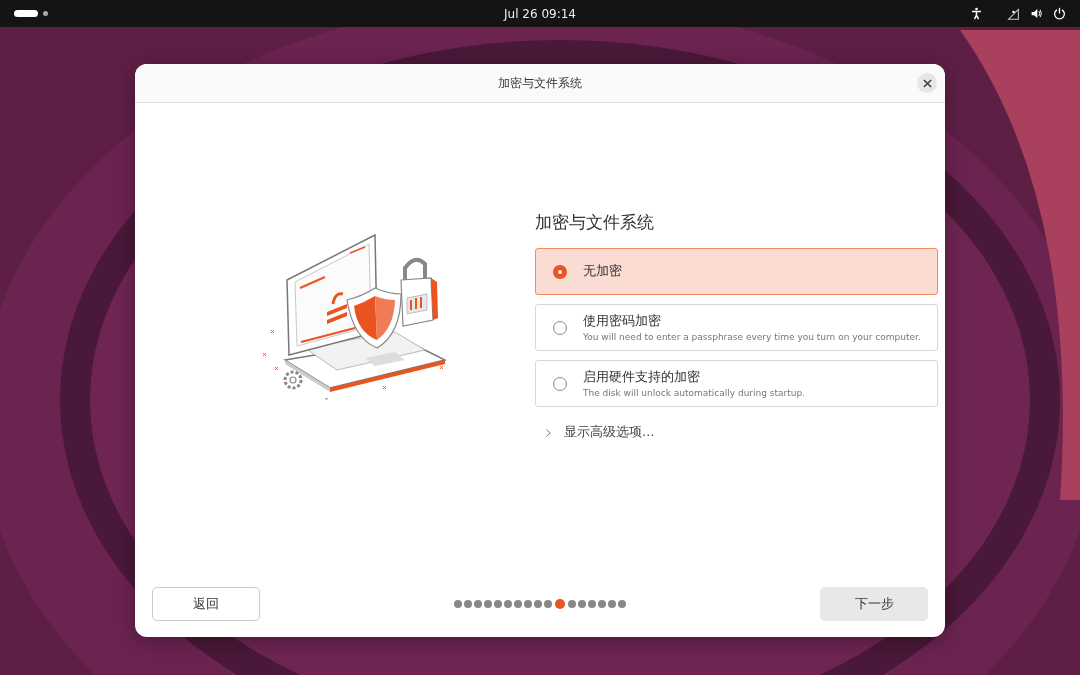 The image size is (1080, 675). What do you see at coordinates (752, 337) in the screenshot?
I see `option-description: You will need to enter a passphrase every time you turn on your computer.` at bounding box center [752, 337].